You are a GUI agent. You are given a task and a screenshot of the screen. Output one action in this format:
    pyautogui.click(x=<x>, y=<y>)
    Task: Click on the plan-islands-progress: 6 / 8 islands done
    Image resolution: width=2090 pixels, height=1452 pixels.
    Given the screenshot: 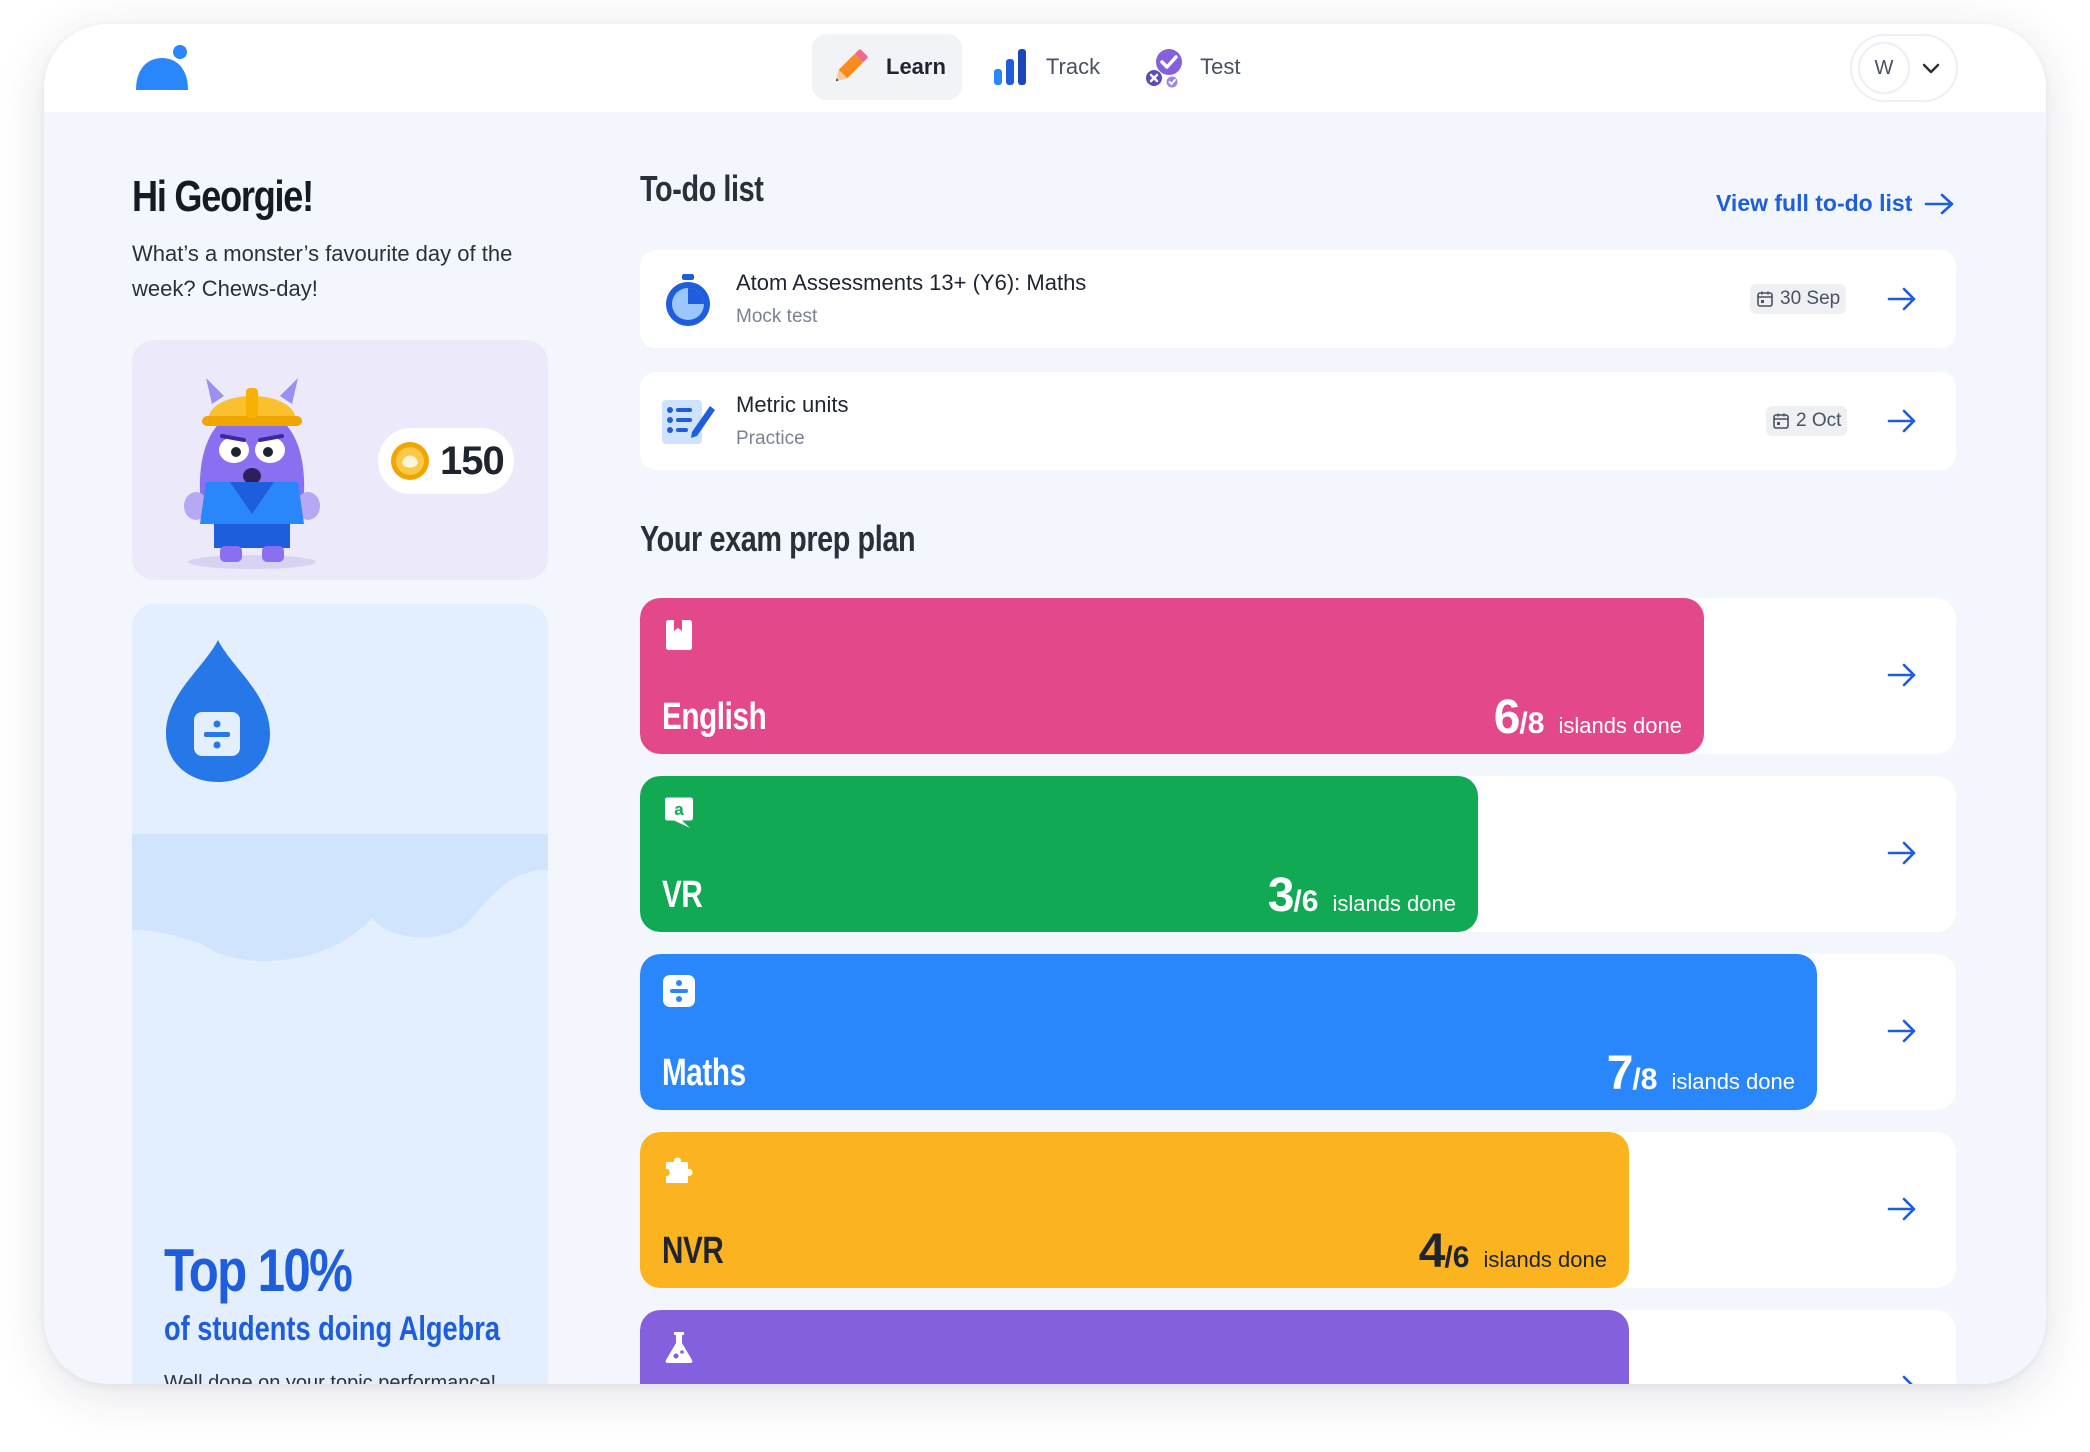 What is the action you would take?
    pyautogui.click(x=1587, y=717)
    